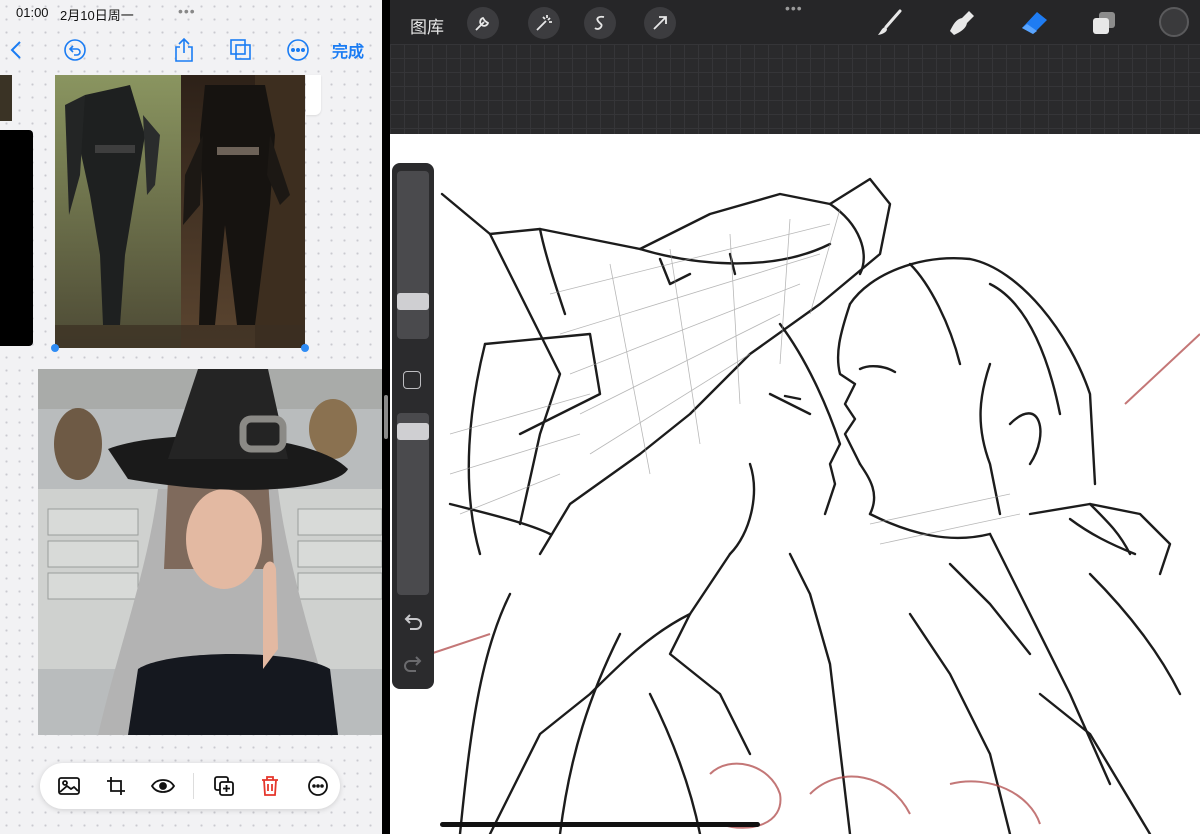 Image resolution: width=1200 pixels, height=834 pixels. Describe the element at coordinates (16, 238) in the screenshot. I see `board-image-black` at that location.